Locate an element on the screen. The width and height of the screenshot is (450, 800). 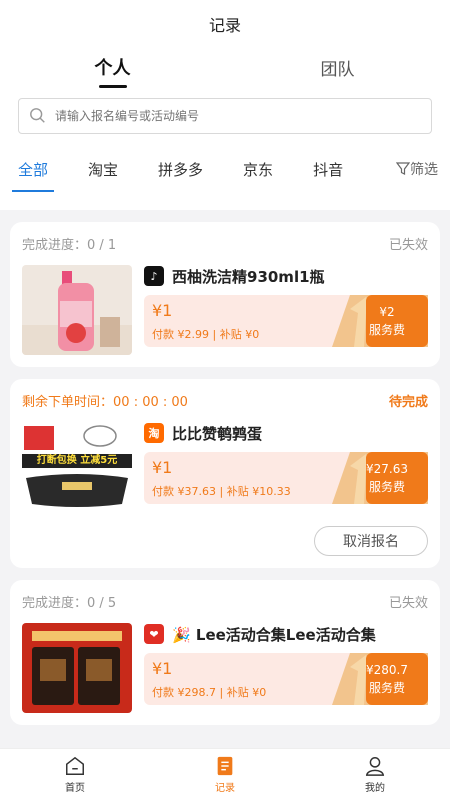
page-title: 记录 is located at coordinates (224, 25).